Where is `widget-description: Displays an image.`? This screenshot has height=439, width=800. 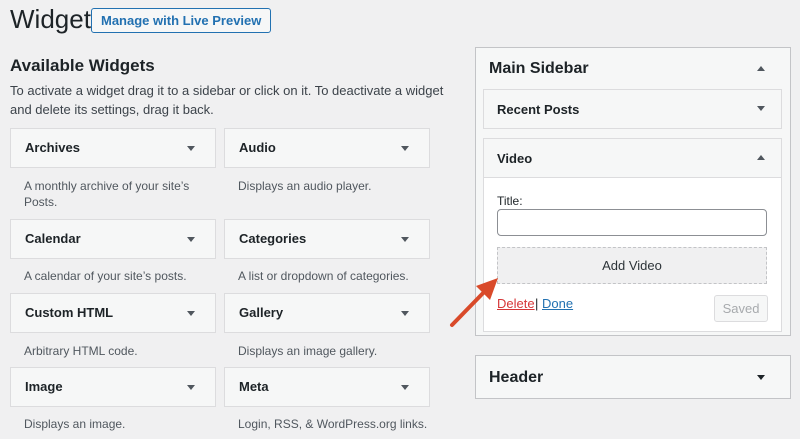
widget-description: Displays an image. is located at coordinates (75, 424).